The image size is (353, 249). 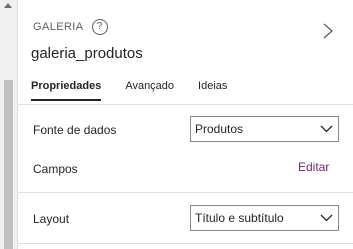 I want to click on data-source-label: Fonte de dados, so click(x=75, y=130).